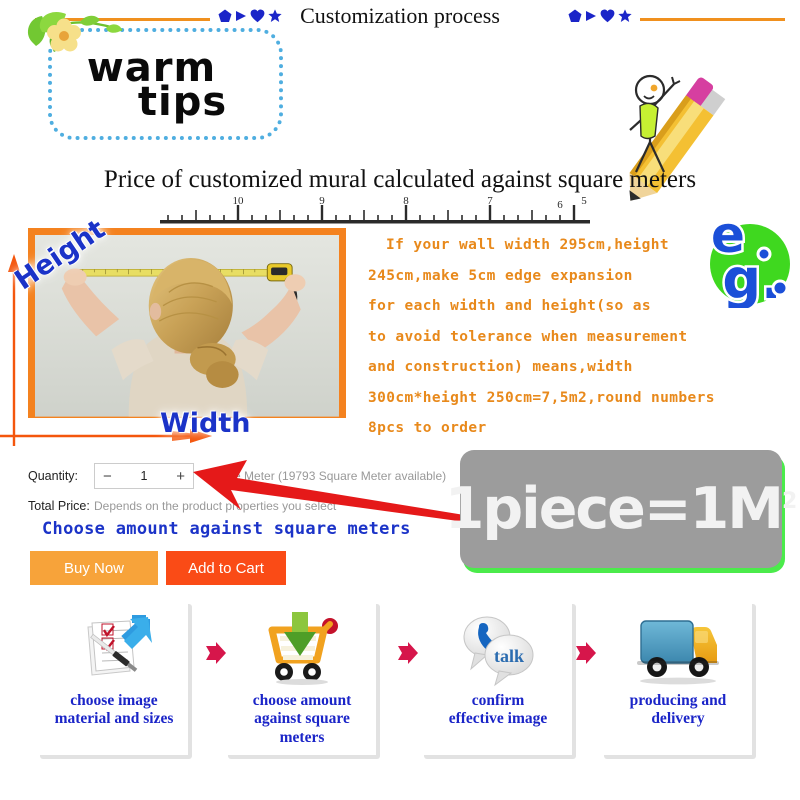 Image resolution: width=800 pixels, height=800 pixels. What do you see at coordinates (302, 700) in the screenshot?
I see `step-2-line1: choose amount` at bounding box center [302, 700].